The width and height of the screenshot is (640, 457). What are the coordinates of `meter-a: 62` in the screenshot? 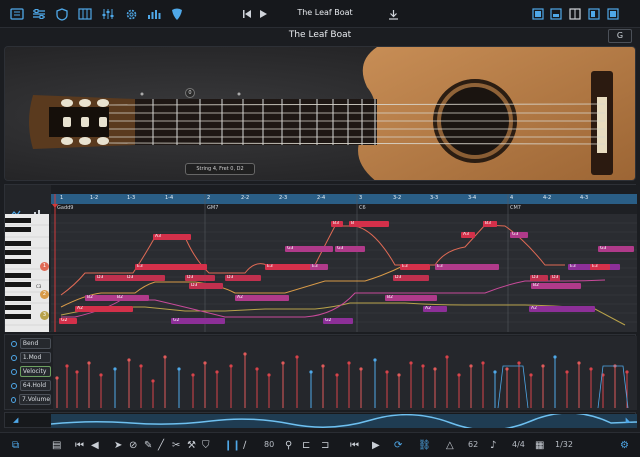 It's located at (473, 444).